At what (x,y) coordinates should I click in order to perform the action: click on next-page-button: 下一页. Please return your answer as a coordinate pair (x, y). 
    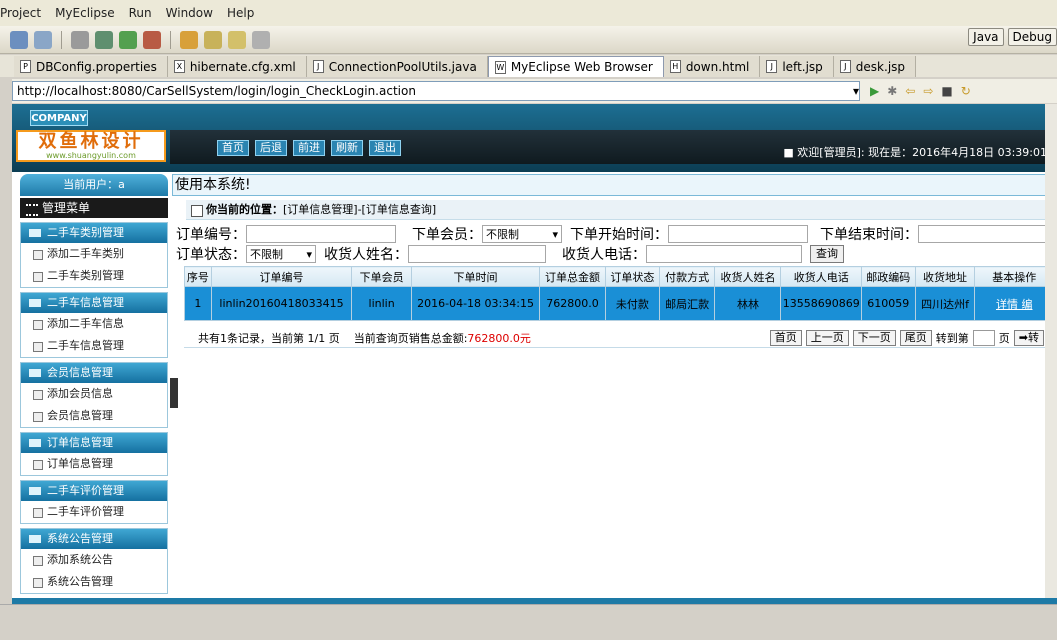
    Looking at the image, I should click on (874, 337).